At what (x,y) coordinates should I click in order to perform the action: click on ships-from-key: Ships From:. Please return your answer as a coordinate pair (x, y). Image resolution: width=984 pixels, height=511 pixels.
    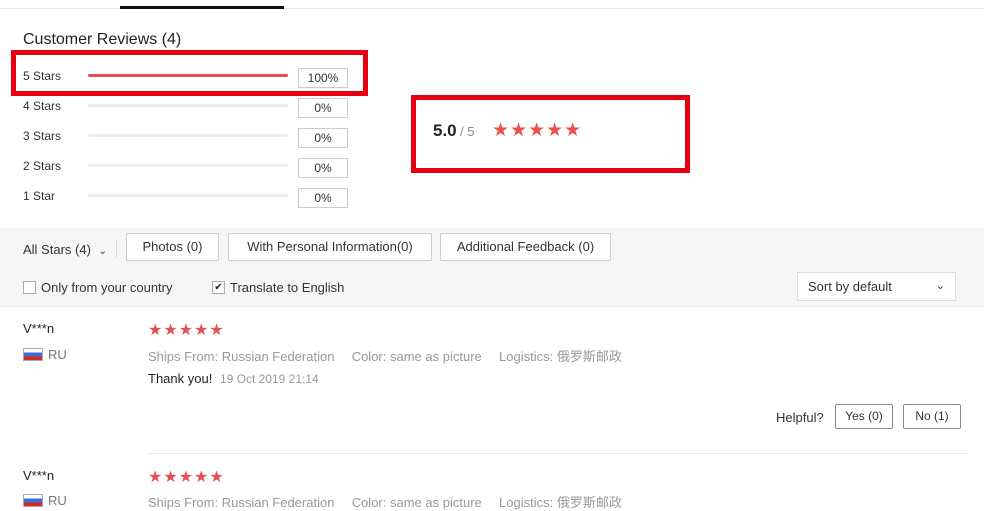
    Looking at the image, I should click on (183, 356).